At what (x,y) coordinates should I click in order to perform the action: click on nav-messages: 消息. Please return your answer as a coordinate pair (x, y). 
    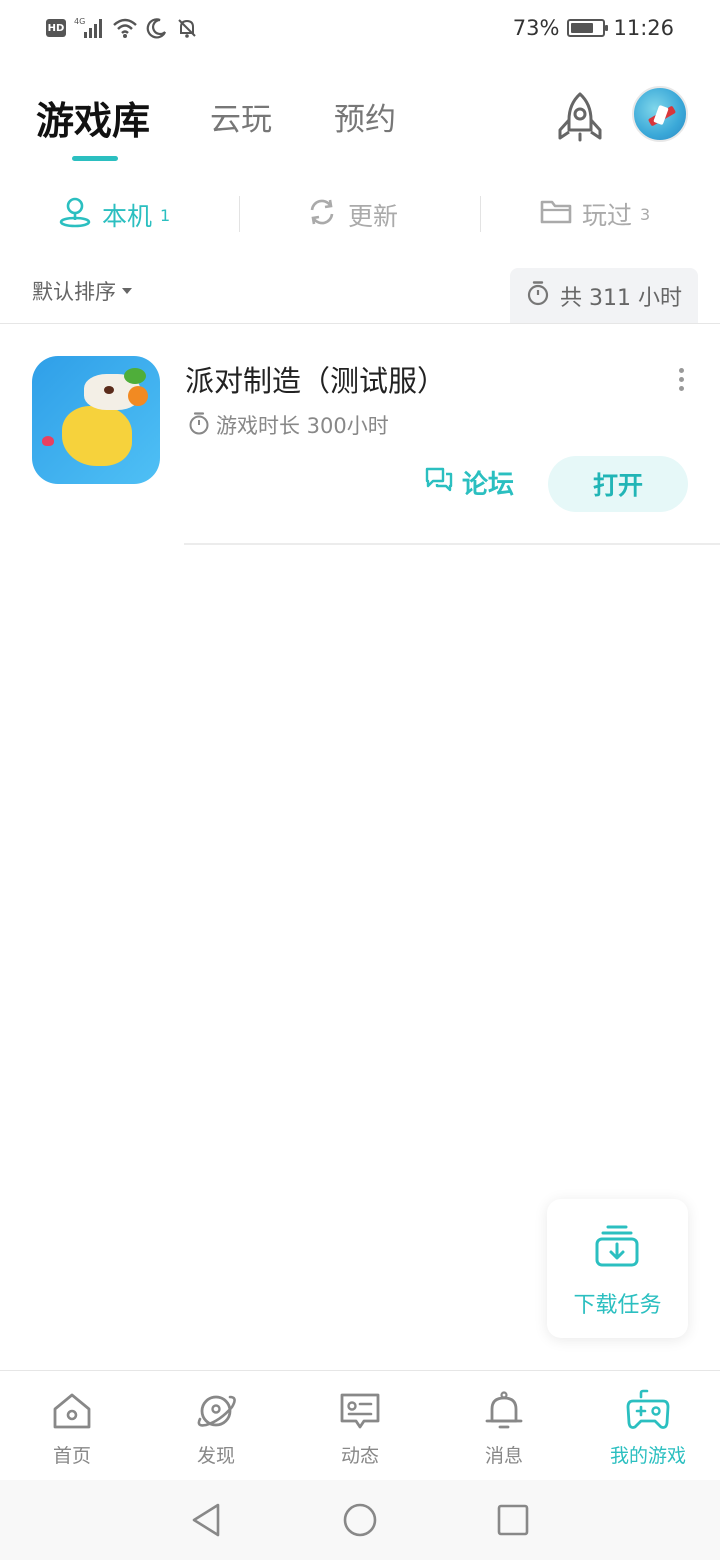
    Looking at the image, I should click on (504, 1428).